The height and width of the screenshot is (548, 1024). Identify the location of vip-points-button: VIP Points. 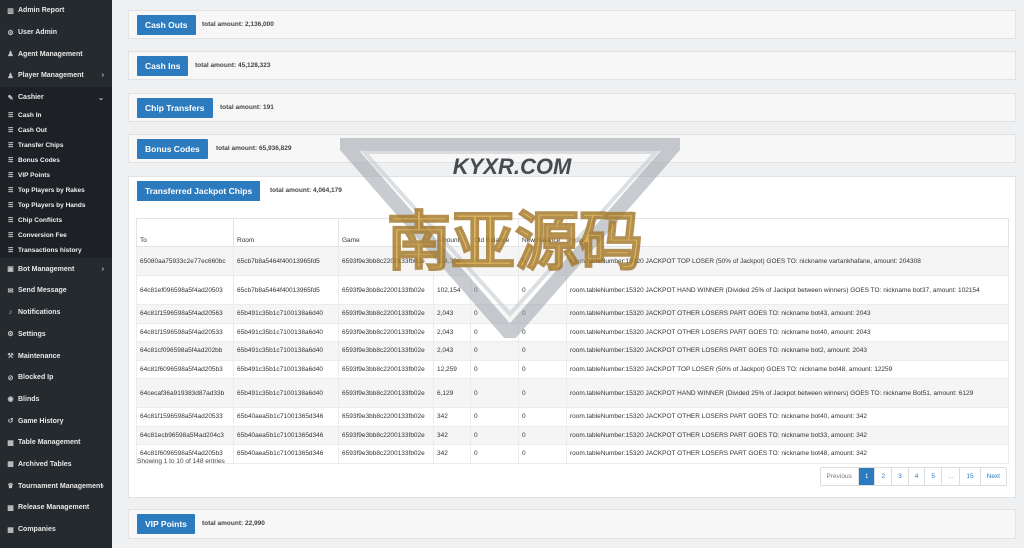
(166, 524).